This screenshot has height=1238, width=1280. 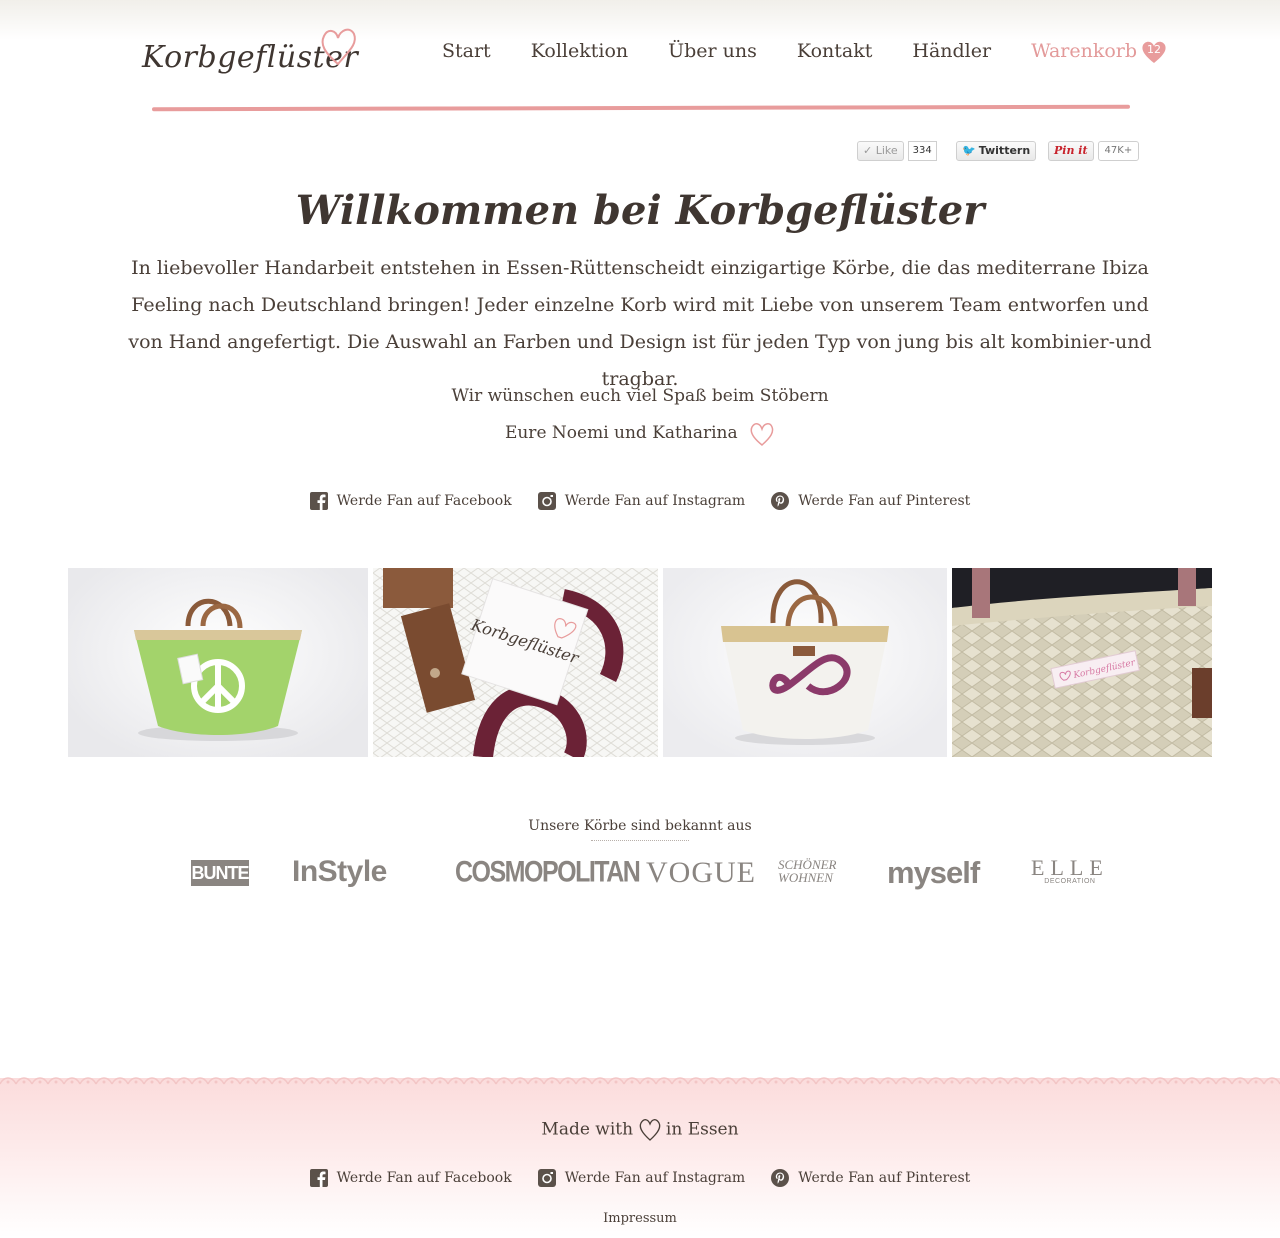 I want to click on basket-label-closeup-image: Korbgeflüster, so click(x=515, y=662).